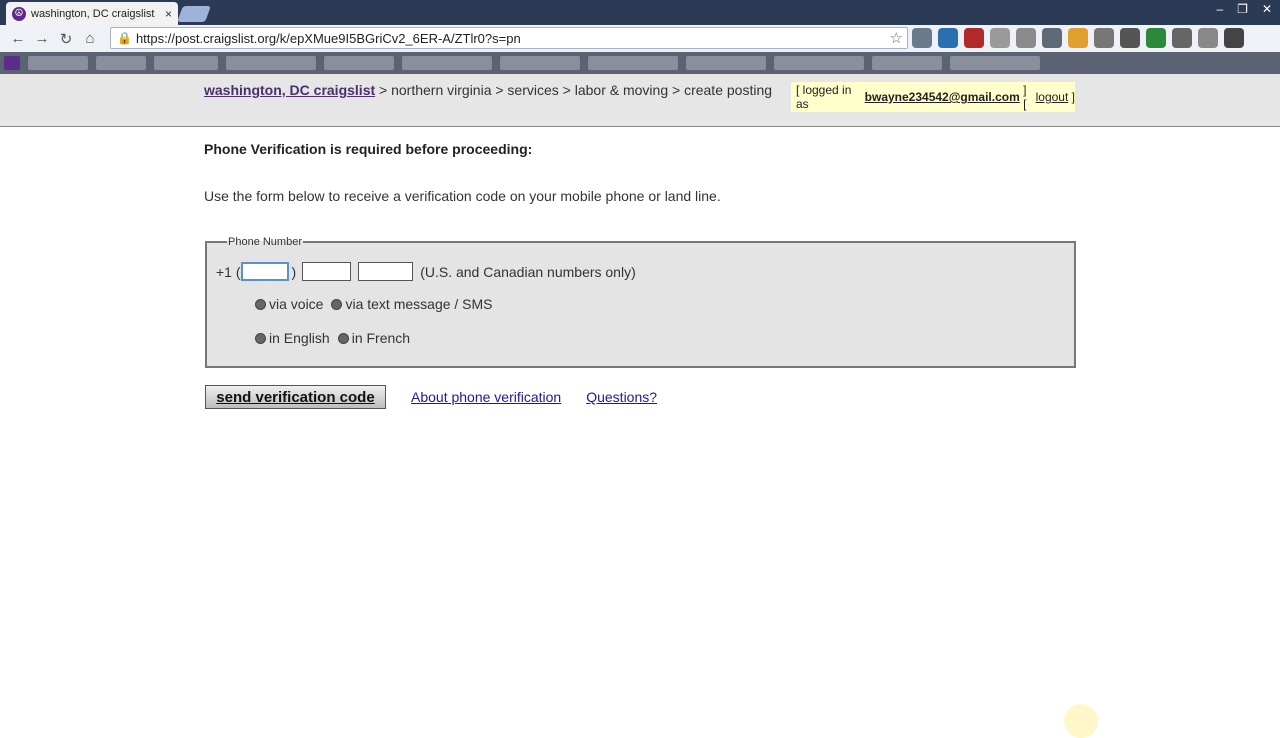 This screenshot has height=738, width=1280. What do you see at coordinates (289, 90) in the screenshot?
I see `site-home-link: washington, DC craigslist` at bounding box center [289, 90].